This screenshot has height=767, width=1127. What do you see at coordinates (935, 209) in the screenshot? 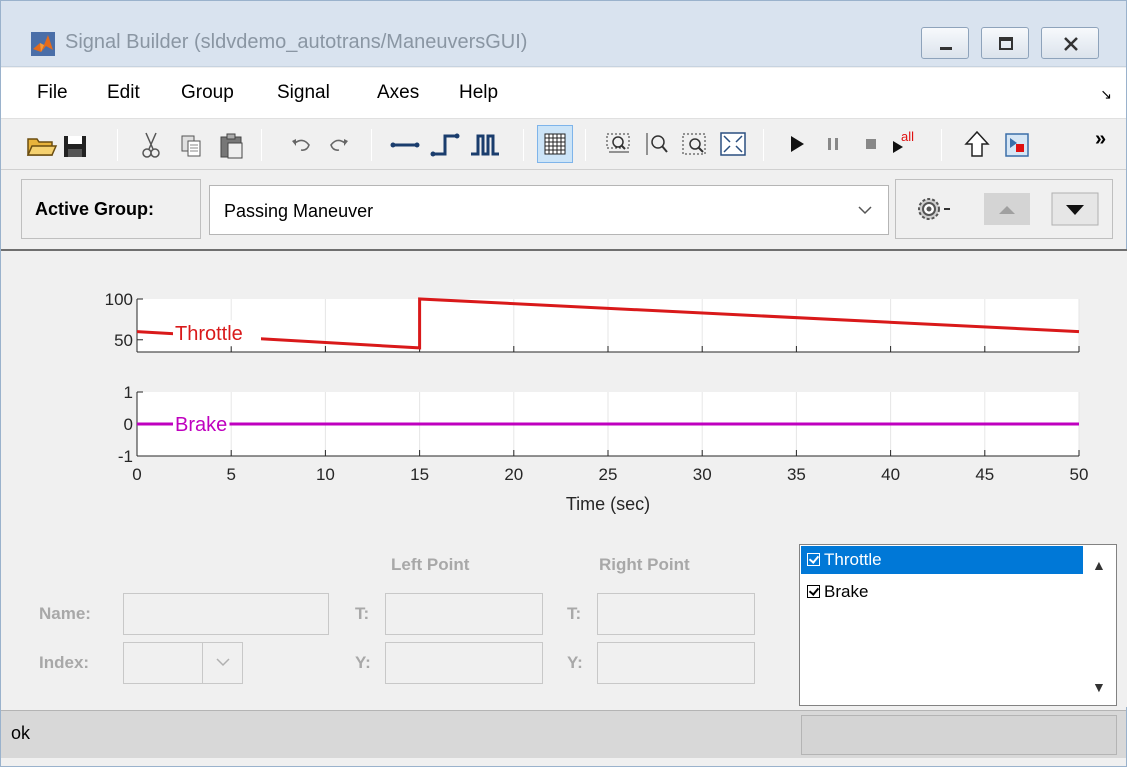
I see `group-settings-button` at bounding box center [935, 209].